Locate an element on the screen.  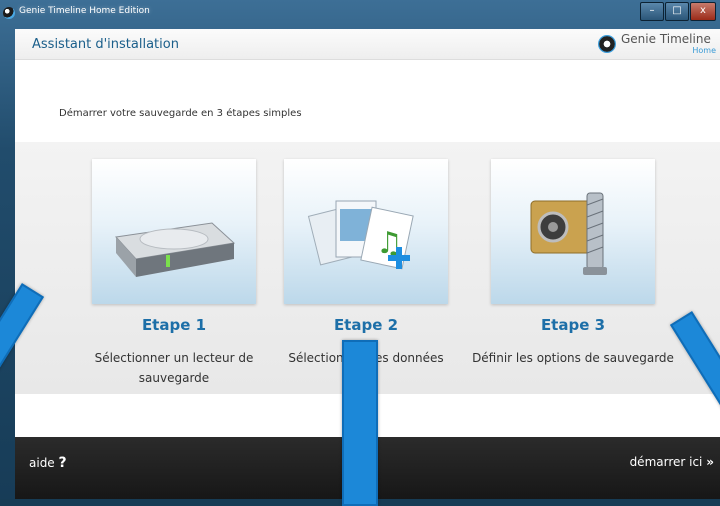
maximize-button: □ is located at coordinates (677, 11).